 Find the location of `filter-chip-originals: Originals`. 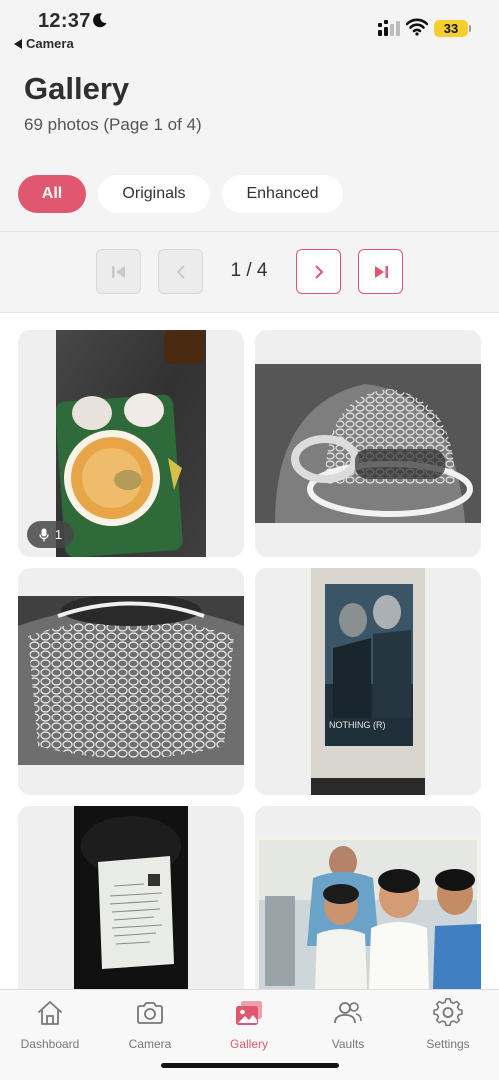

filter-chip-originals: Originals is located at coordinates (154, 194).